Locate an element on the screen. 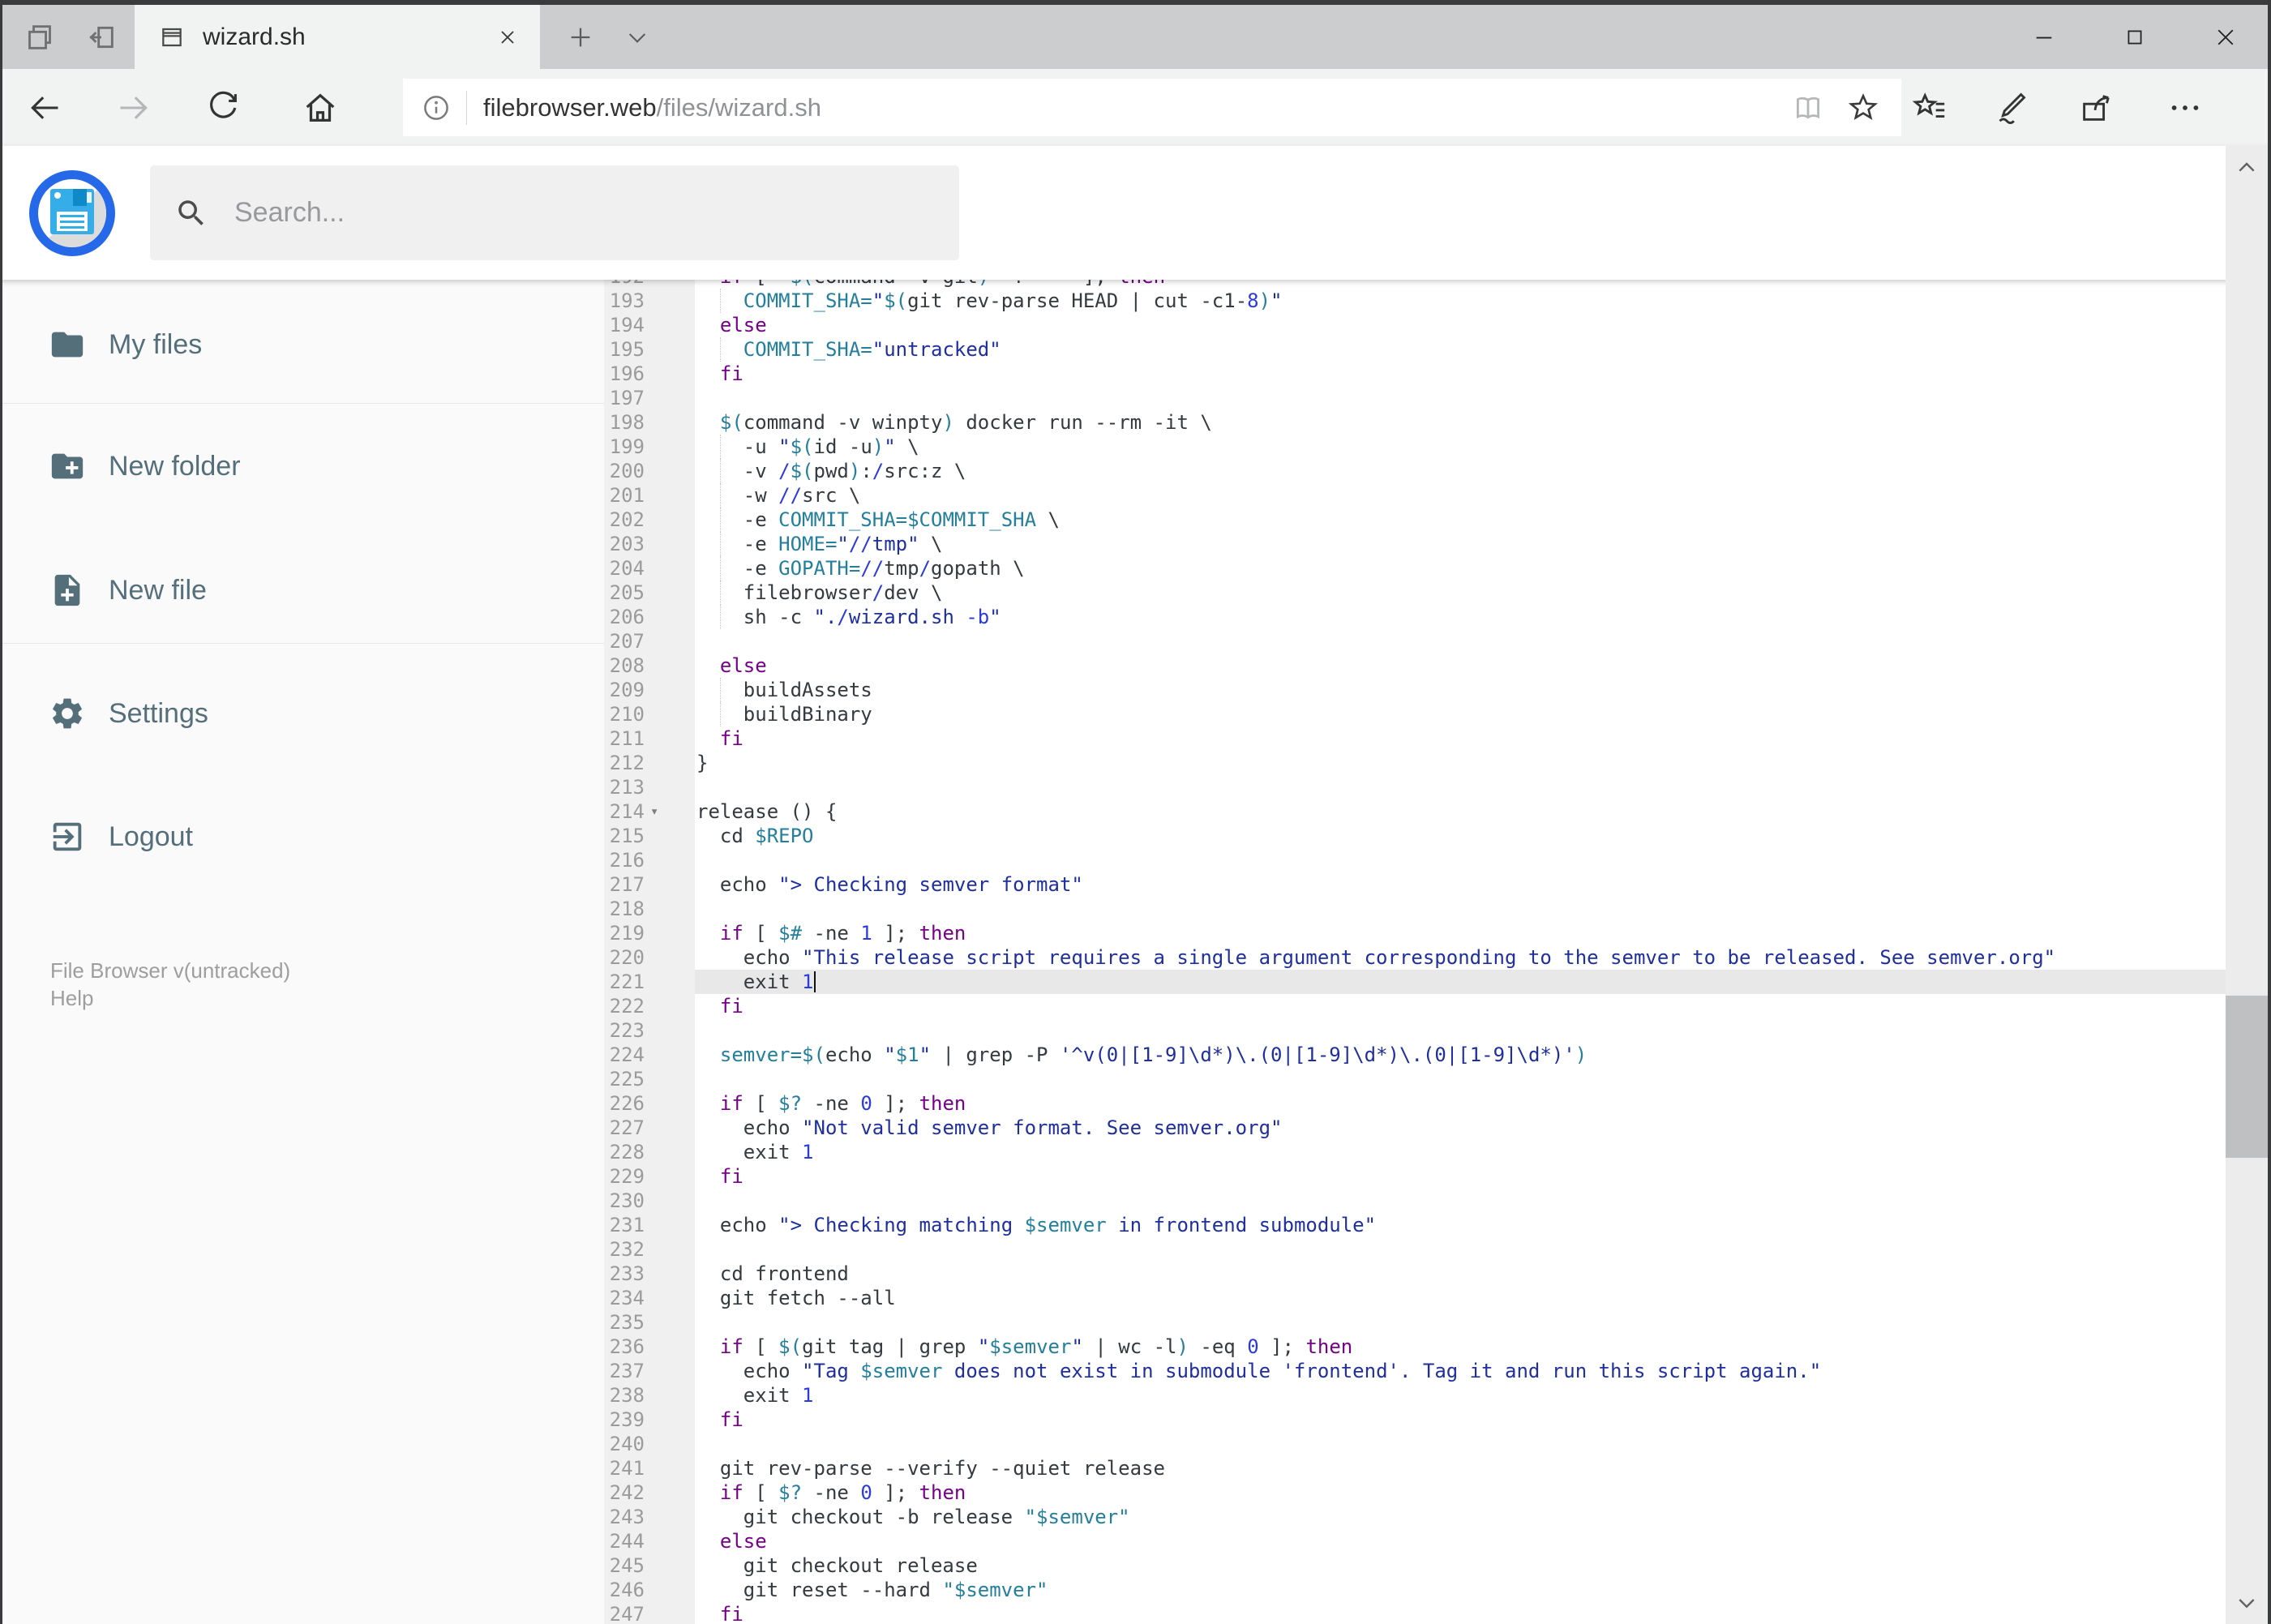 This screenshot has width=2271, height=1624. minimize-button is located at coordinates (2044, 37).